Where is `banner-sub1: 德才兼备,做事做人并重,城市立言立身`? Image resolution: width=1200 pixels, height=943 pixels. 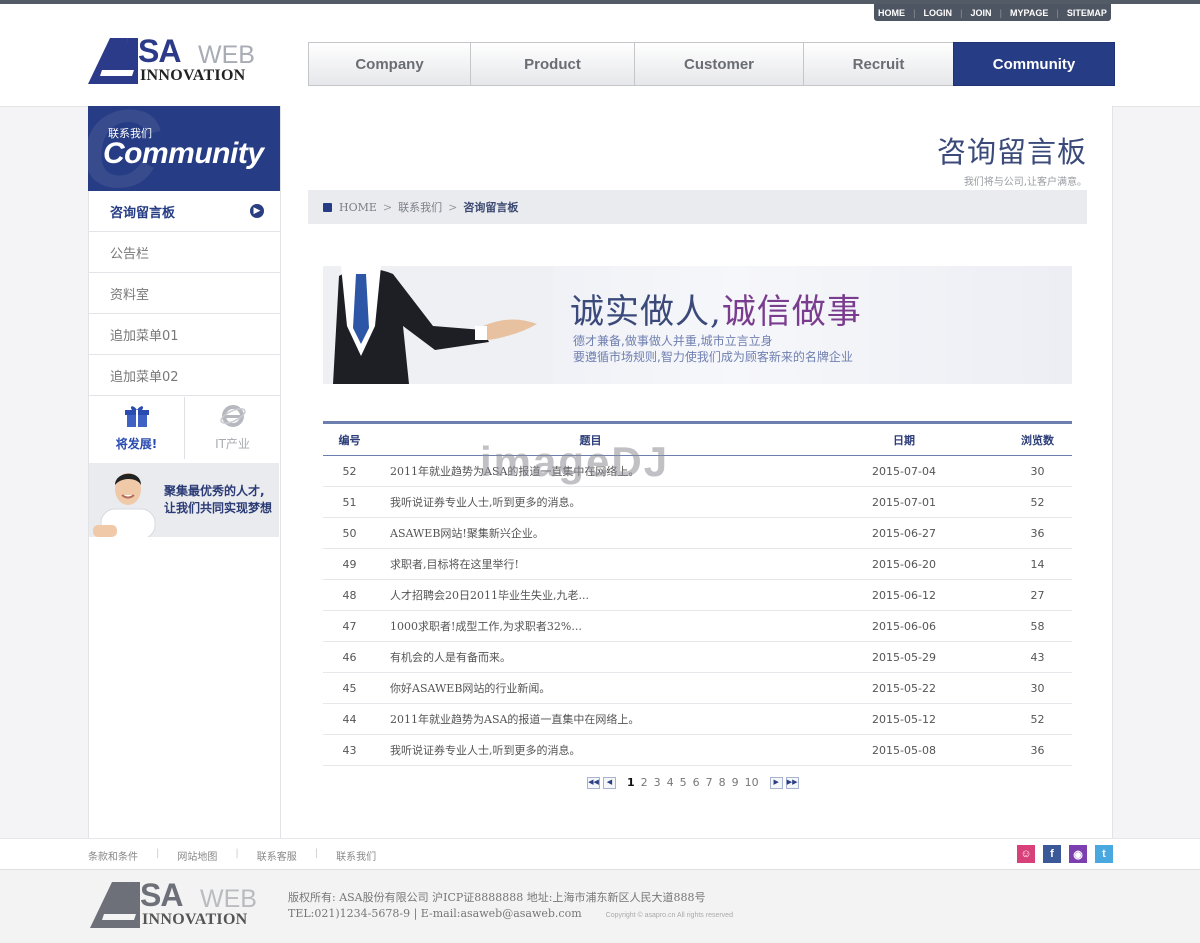 banner-sub1: 德才兼备,做事做人并重,城市立言立身 is located at coordinates (673, 341).